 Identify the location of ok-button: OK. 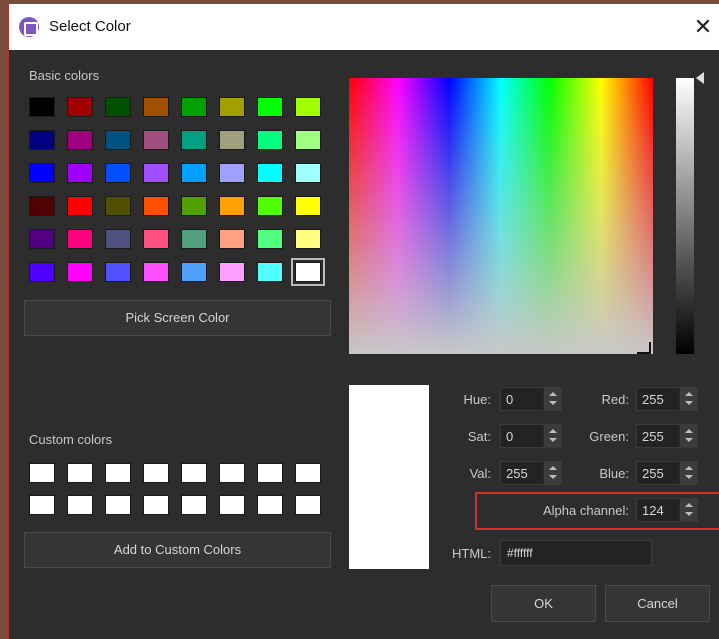
(543, 603).